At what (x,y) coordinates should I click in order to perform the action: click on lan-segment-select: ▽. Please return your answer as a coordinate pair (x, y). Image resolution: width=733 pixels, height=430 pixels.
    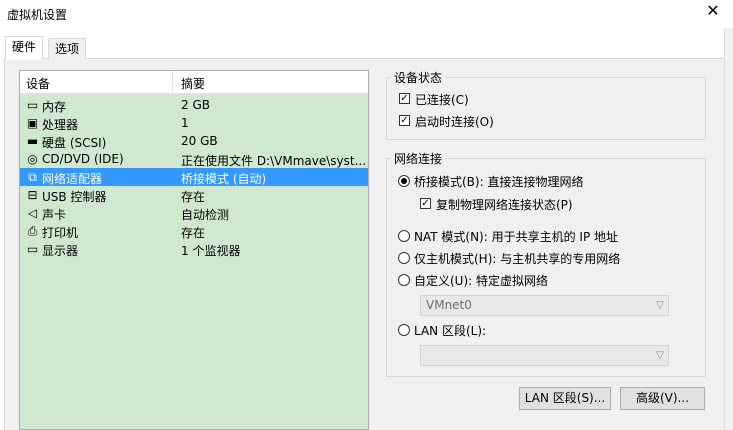
    Looking at the image, I should click on (544, 355).